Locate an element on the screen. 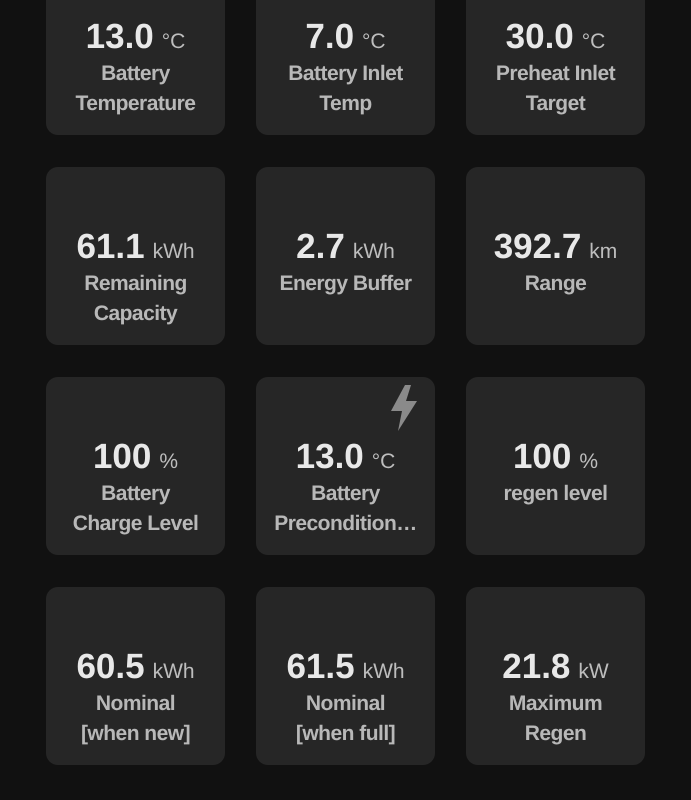 This screenshot has width=691, height=800. label-text: Preheat Inlet Target is located at coordinates (556, 89).